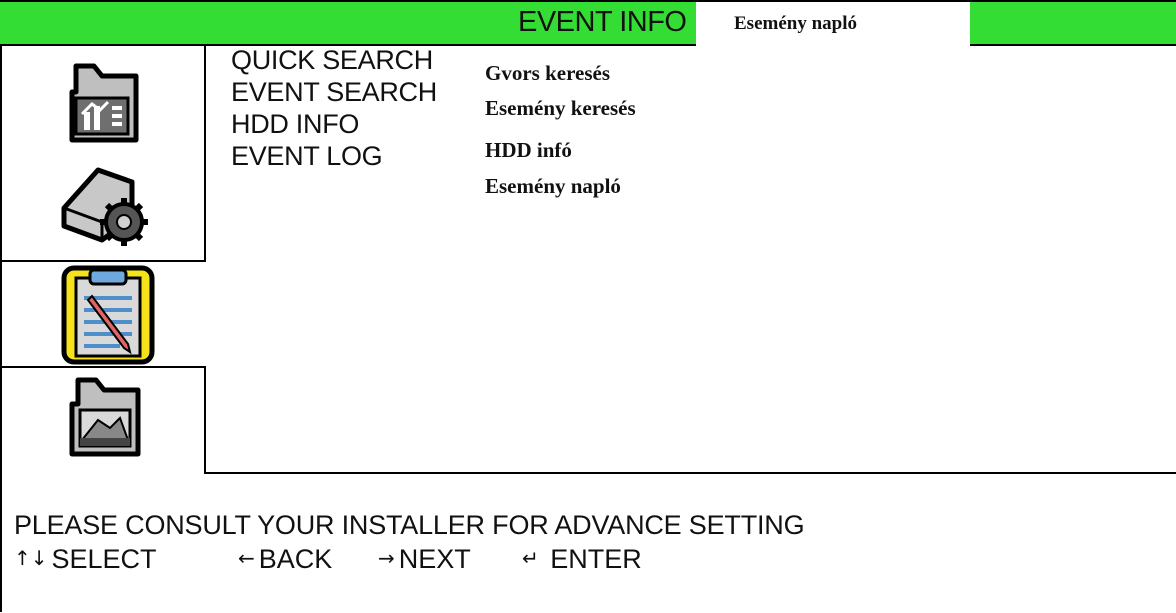 This screenshot has height=613, width=1176. What do you see at coordinates (31, 558) in the screenshot?
I see `up-down-arrow-icon: ↑↓` at bounding box center [31, 558].